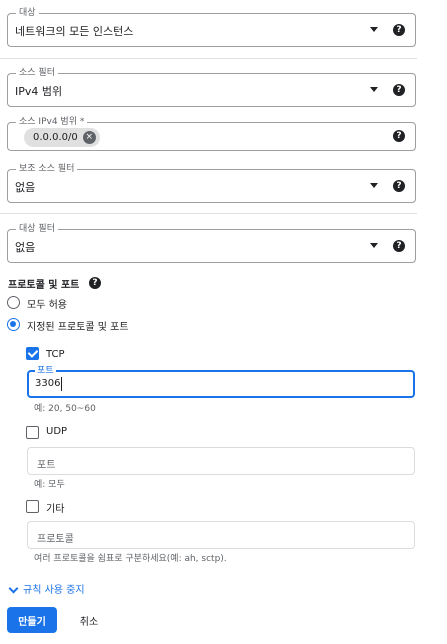  What do you see at coordinates (37, 229) in the screenshot?
I see `destination-filter-label: 대상 필터` at bounding box center [37, 229].